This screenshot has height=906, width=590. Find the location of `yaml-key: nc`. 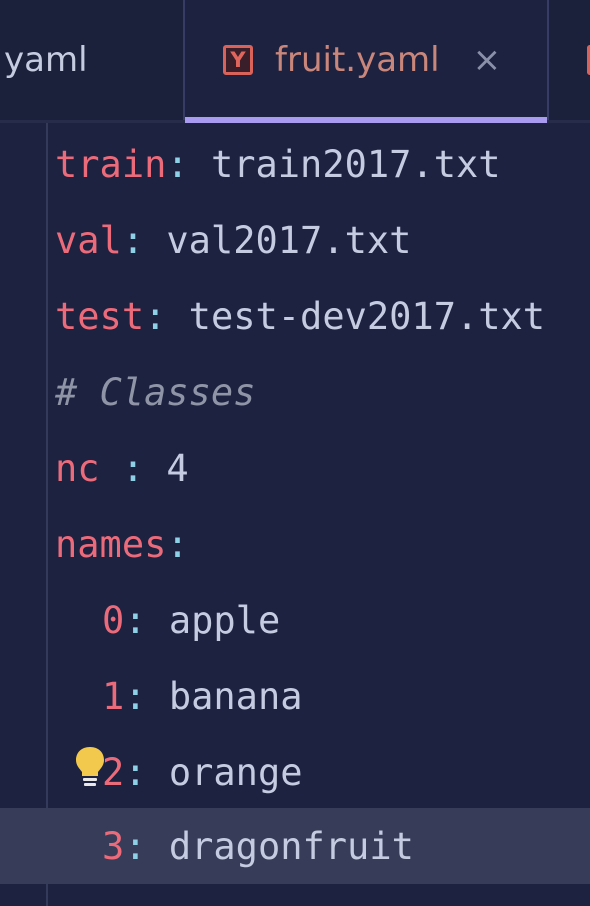

yaml-key: nc is located at coordinates (88, 468).